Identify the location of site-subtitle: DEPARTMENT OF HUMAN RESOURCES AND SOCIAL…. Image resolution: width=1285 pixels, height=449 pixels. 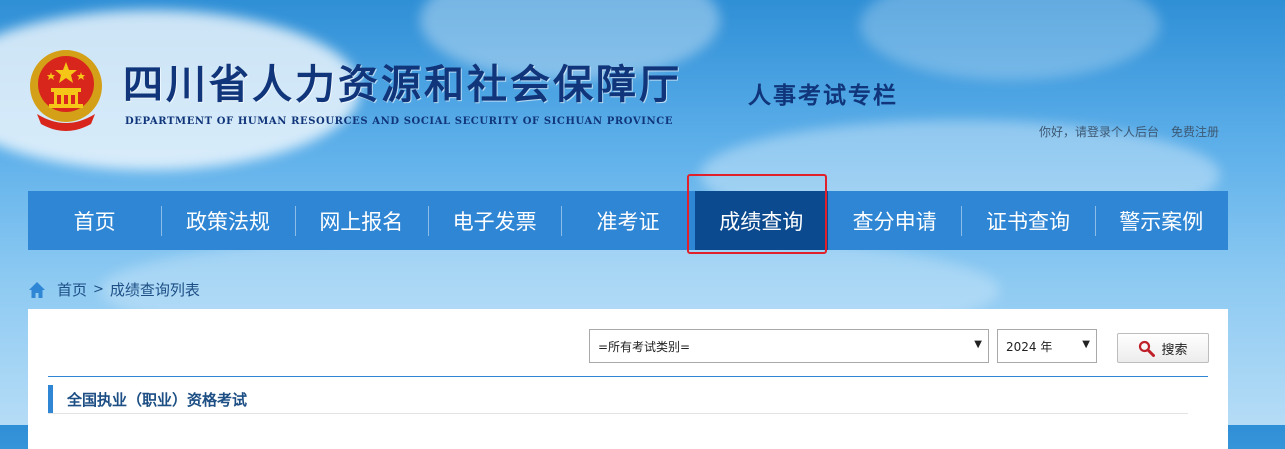
(399, 121).